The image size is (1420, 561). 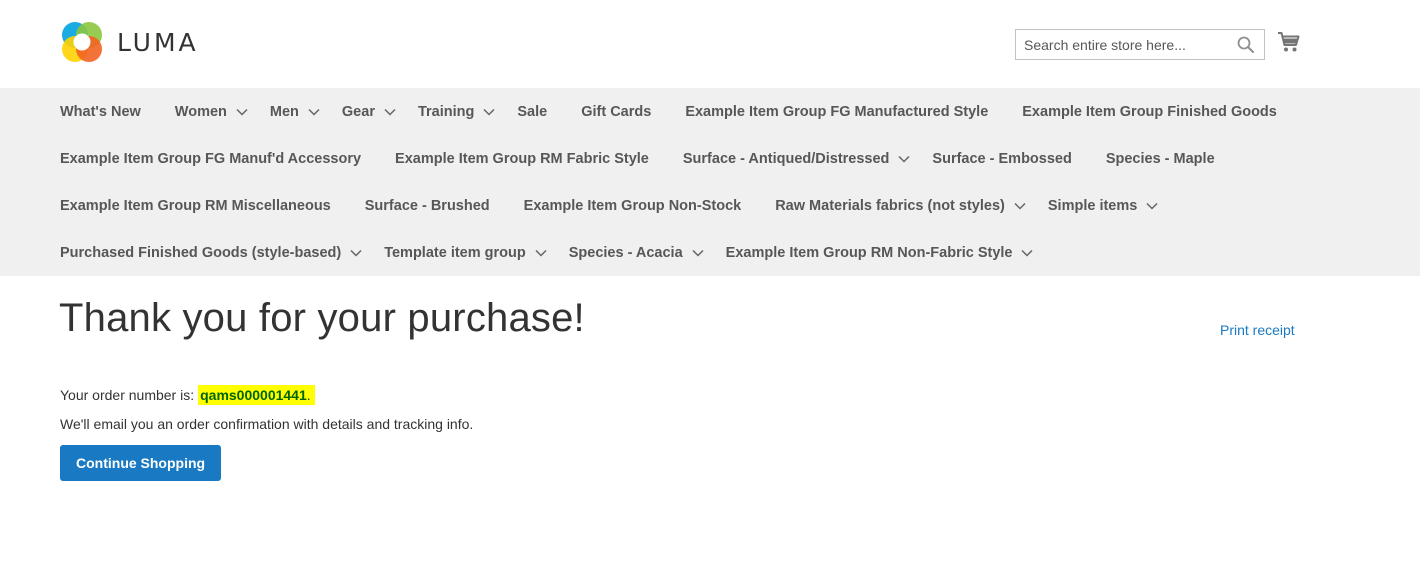 I want to click on nav-item-label: Example Item Group RM Fabric Style, so click(x=522, y=158).